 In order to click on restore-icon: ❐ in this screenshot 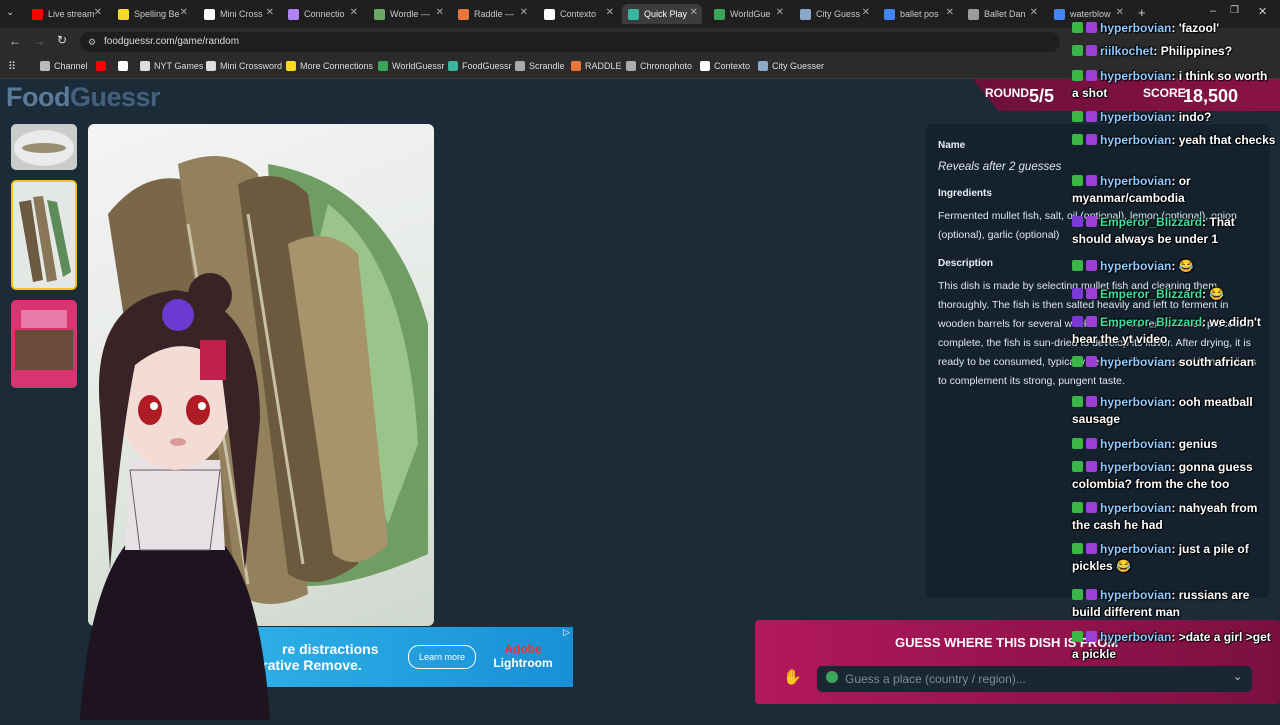, I will do `click(1234, 10)`.